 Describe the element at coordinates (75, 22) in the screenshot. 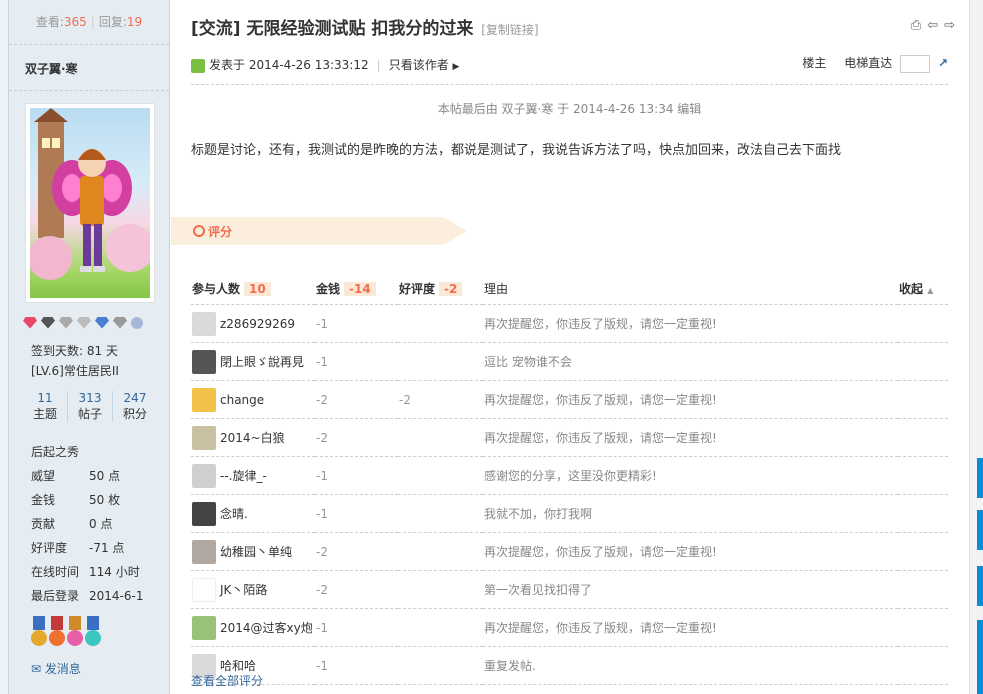

I see `views-count: 365` at that location.